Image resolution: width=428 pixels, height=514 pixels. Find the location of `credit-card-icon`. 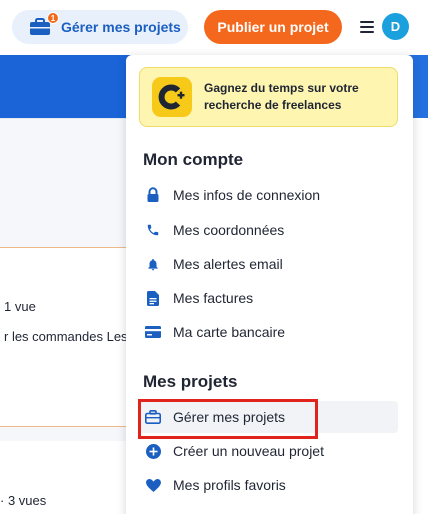

credit-card-icon is located at coordinates (153, 332).